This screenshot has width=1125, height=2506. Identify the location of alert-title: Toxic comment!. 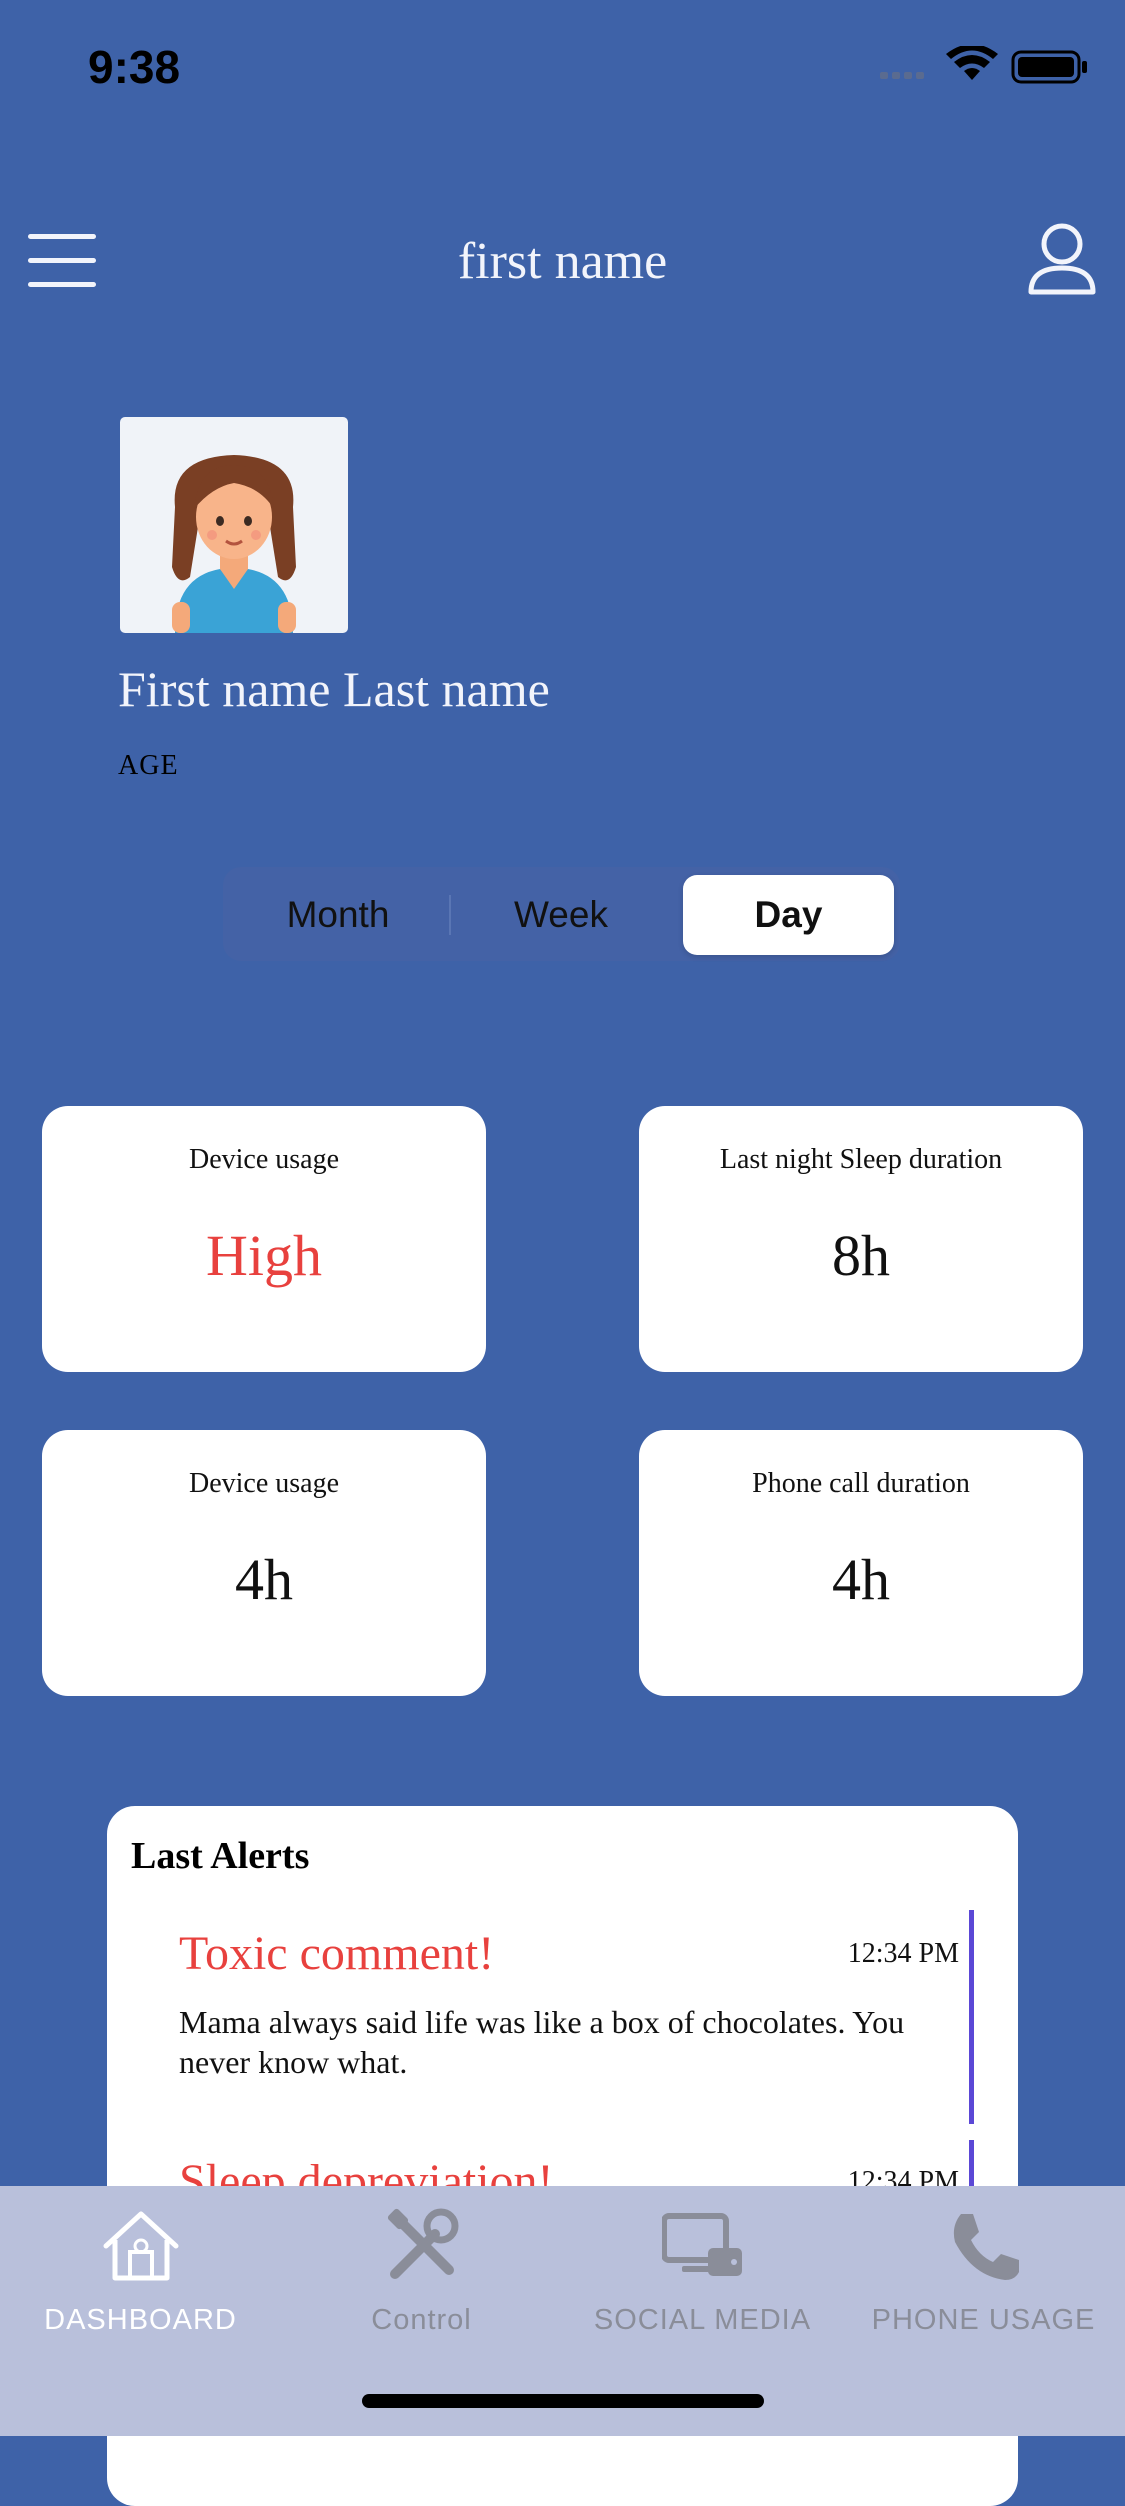
(337, 1953).